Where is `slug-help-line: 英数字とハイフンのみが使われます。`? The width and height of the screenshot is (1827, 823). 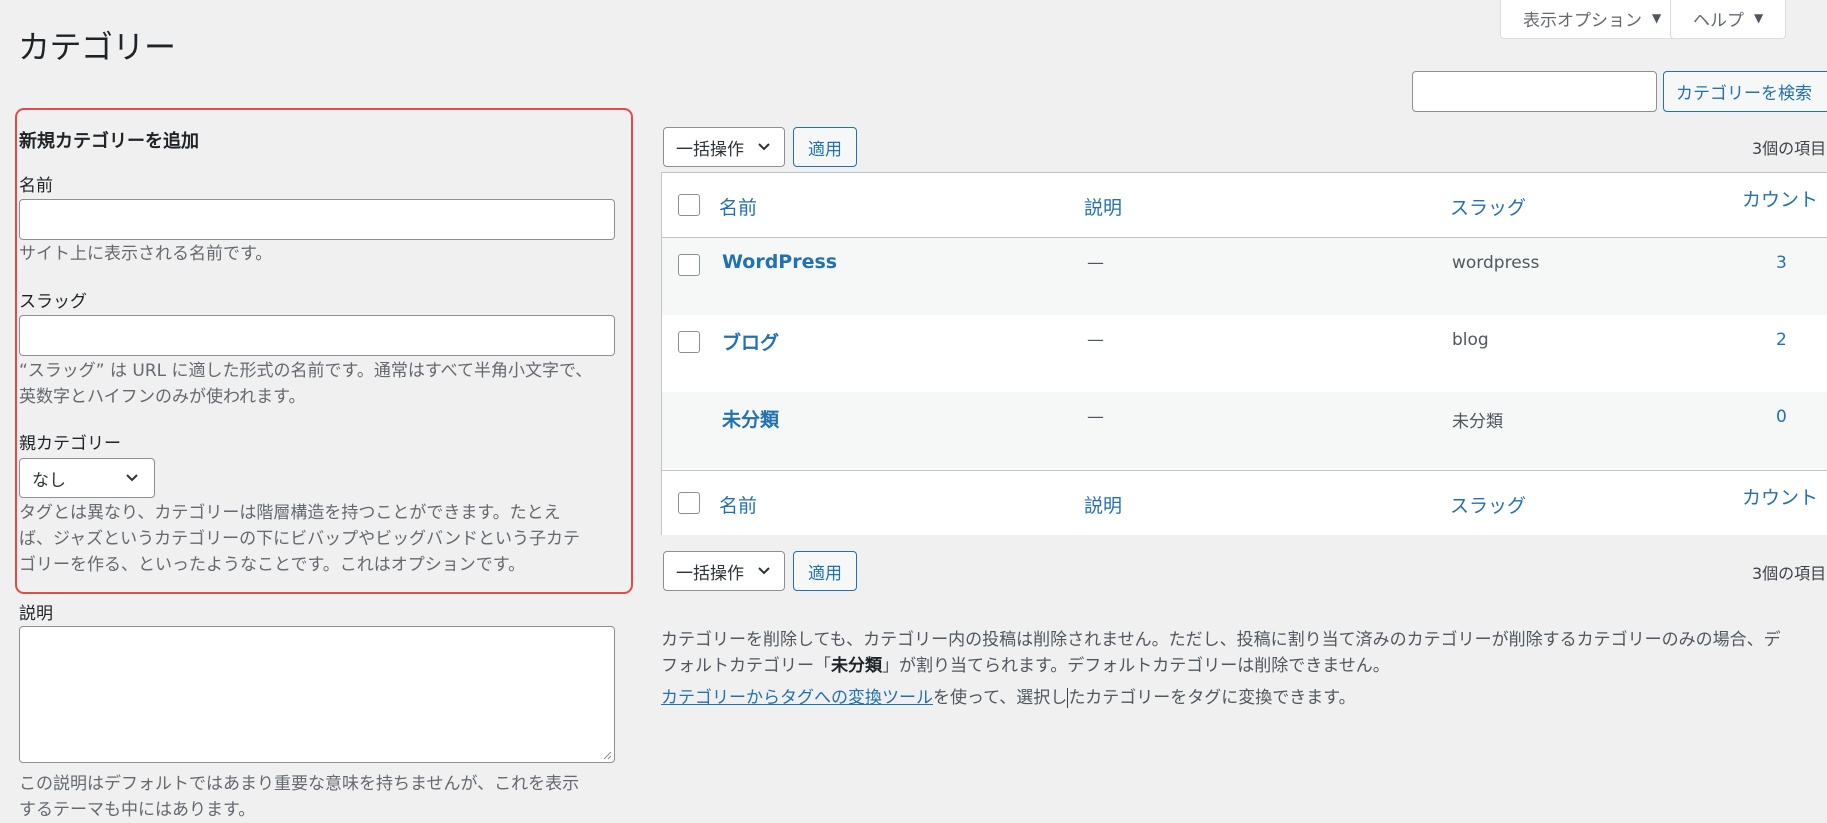 slug-help-line: 英数字とハイフンのみが使われます。 is located at coordinates (162, 397).